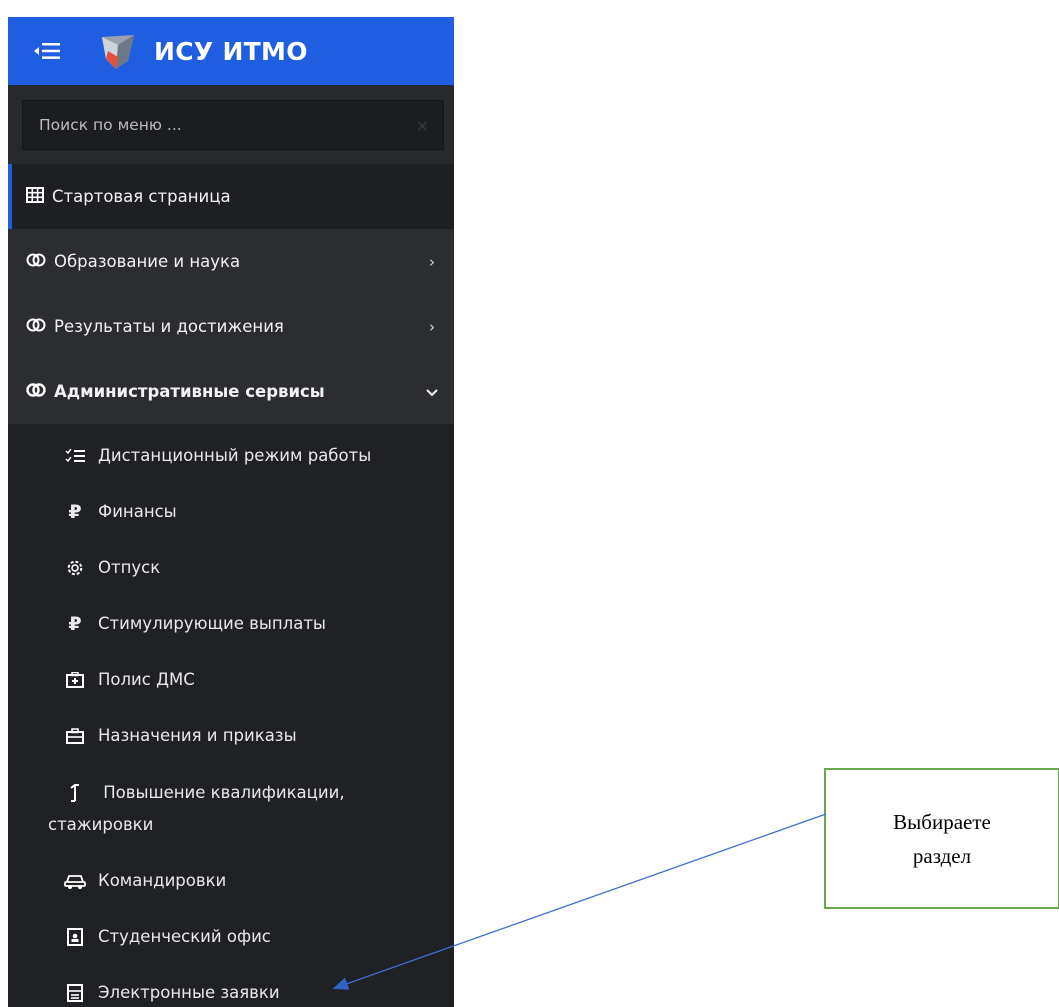 This screenshot has width=1059, height=1007. Describe the element at coordinates (579, 901) in the screenshot. I see `annotation-arrow` at that location.